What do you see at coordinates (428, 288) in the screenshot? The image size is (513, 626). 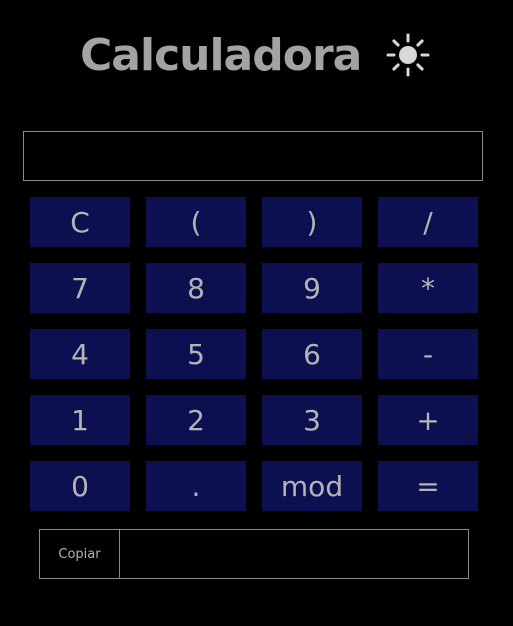 I see `key-multiply: *` at bounding box center [428, 288].